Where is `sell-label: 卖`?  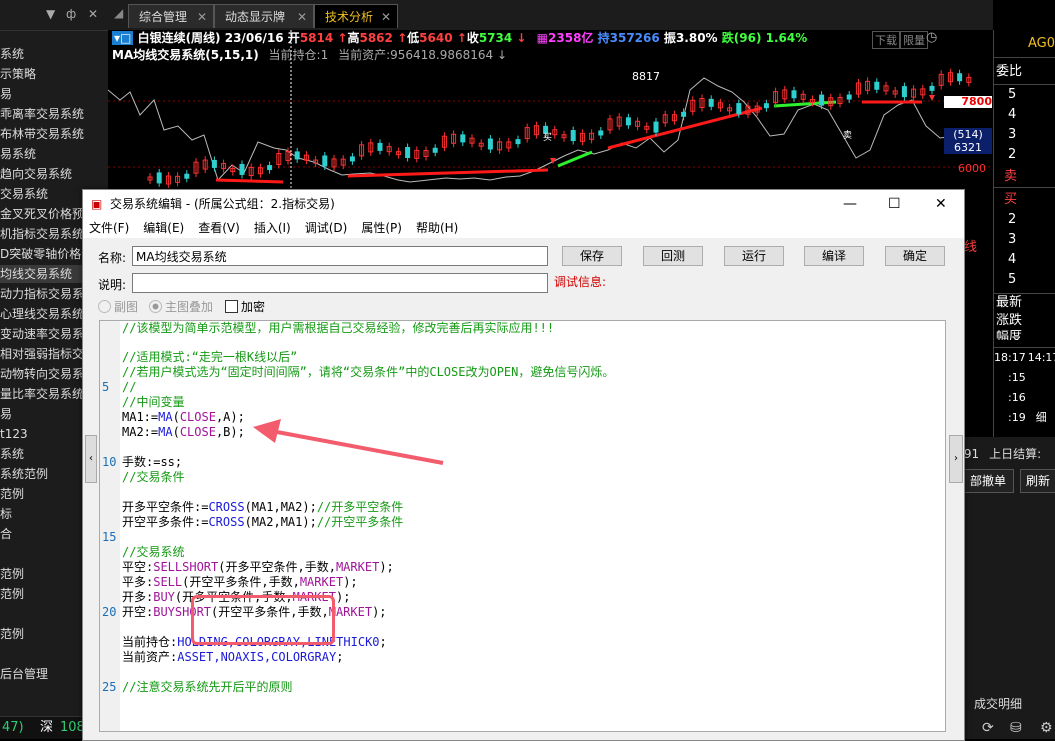 sell-label: 卖 is located at coordinates (1011, 176).